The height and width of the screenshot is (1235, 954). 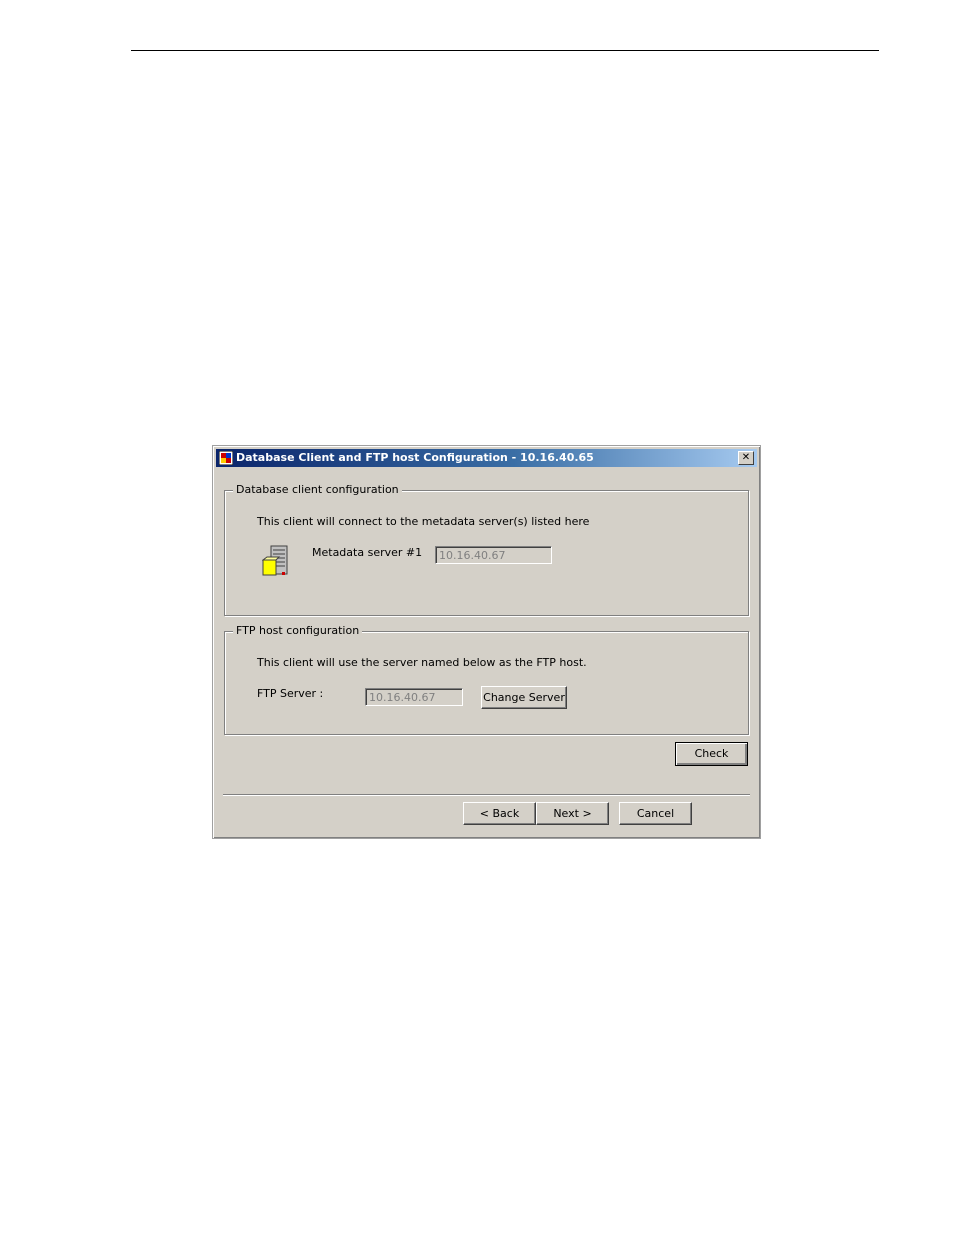 What do you see at coordinates (414, 697) in the screenshot?
I see `ftp-server-field: 10.16.40.67` at bounding box center [414, 697].